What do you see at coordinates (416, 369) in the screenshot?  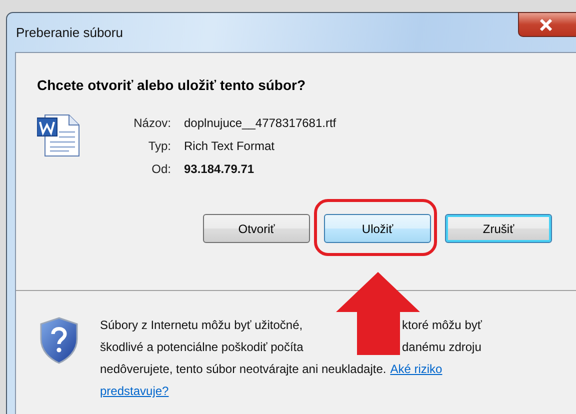 I see `risk-link: Aké riziko` at bounding box center [416, 369].